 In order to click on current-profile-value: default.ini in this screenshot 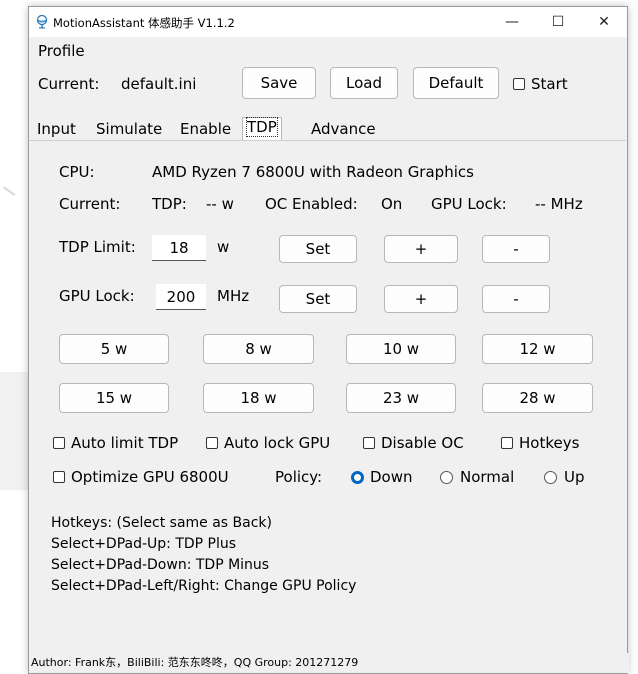, I will do `click(159, 84)`.